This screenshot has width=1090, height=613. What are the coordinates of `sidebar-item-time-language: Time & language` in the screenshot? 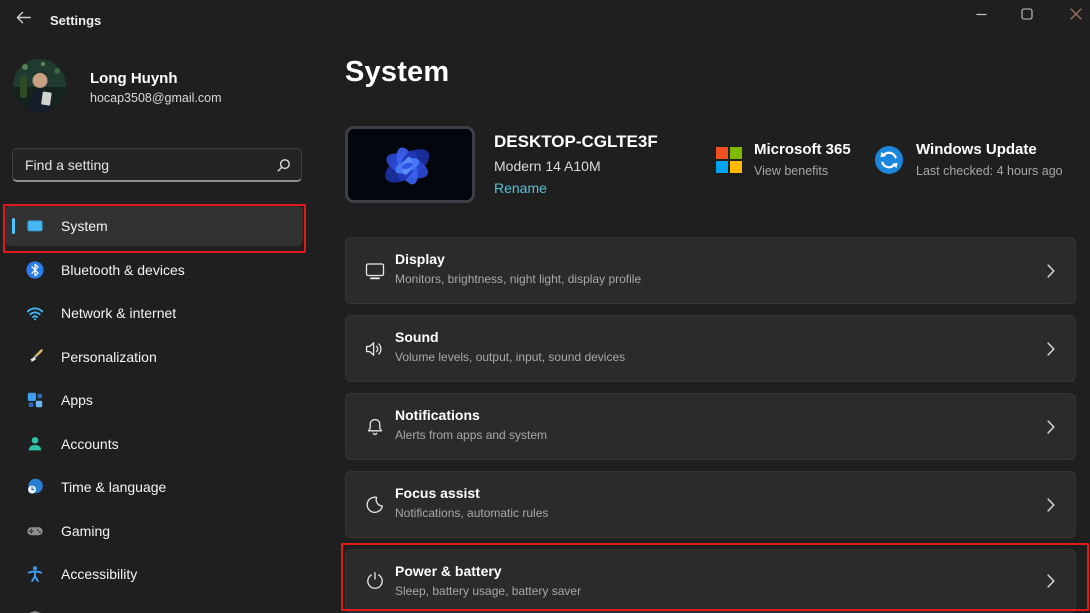 It's located at (154, 487).